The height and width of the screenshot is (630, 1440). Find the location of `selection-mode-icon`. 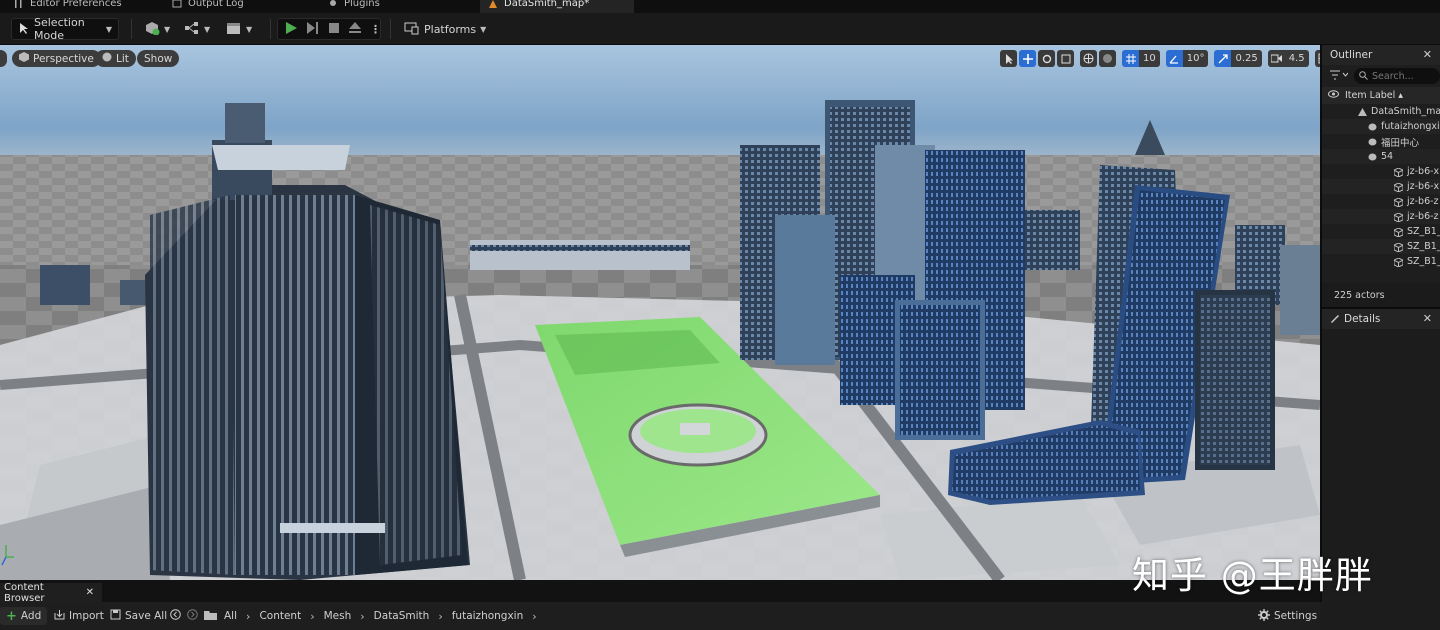

selection-mode-icon is located at coordinates (24, 29).